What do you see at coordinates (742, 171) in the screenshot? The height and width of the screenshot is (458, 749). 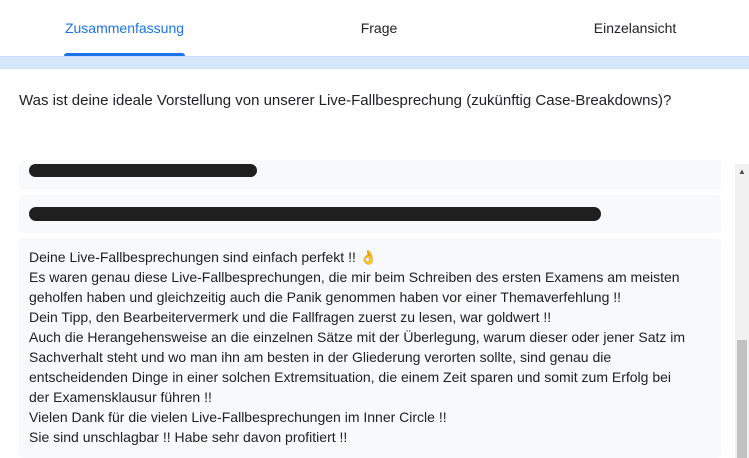 I see `scroll-up-icon: ▲` at bounding box center [742, 171].